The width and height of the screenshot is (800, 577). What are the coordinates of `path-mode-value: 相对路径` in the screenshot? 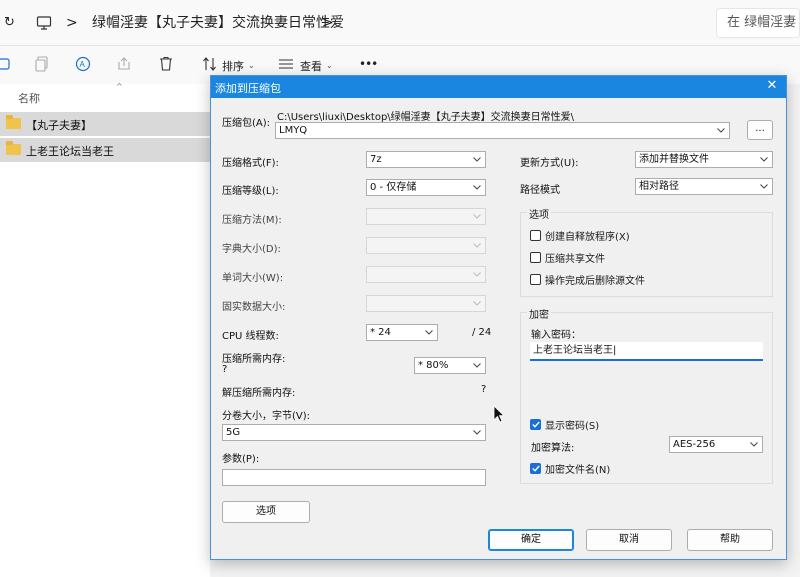 It's located at (659, 186).